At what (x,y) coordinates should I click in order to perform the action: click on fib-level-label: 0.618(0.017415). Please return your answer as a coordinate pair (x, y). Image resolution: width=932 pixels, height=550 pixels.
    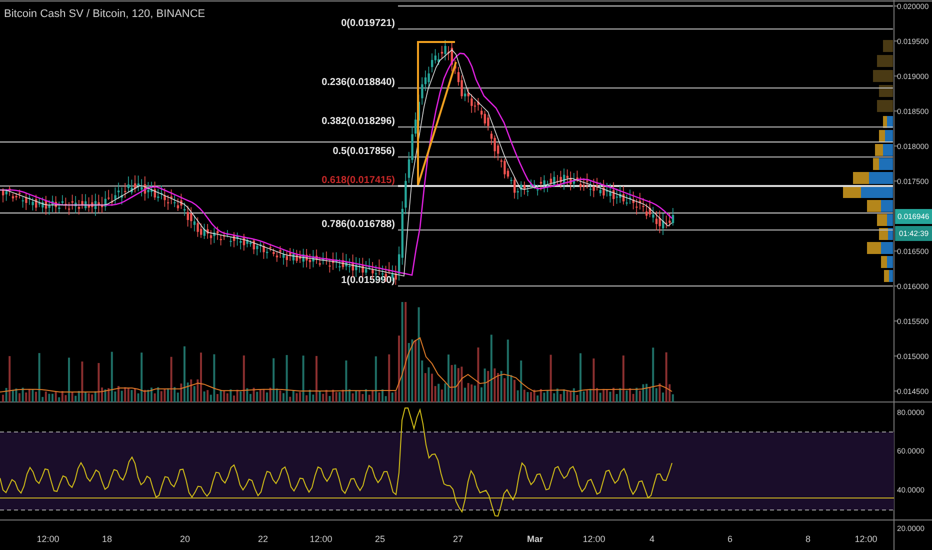
    Looking at the image, I should click on (358, 180).